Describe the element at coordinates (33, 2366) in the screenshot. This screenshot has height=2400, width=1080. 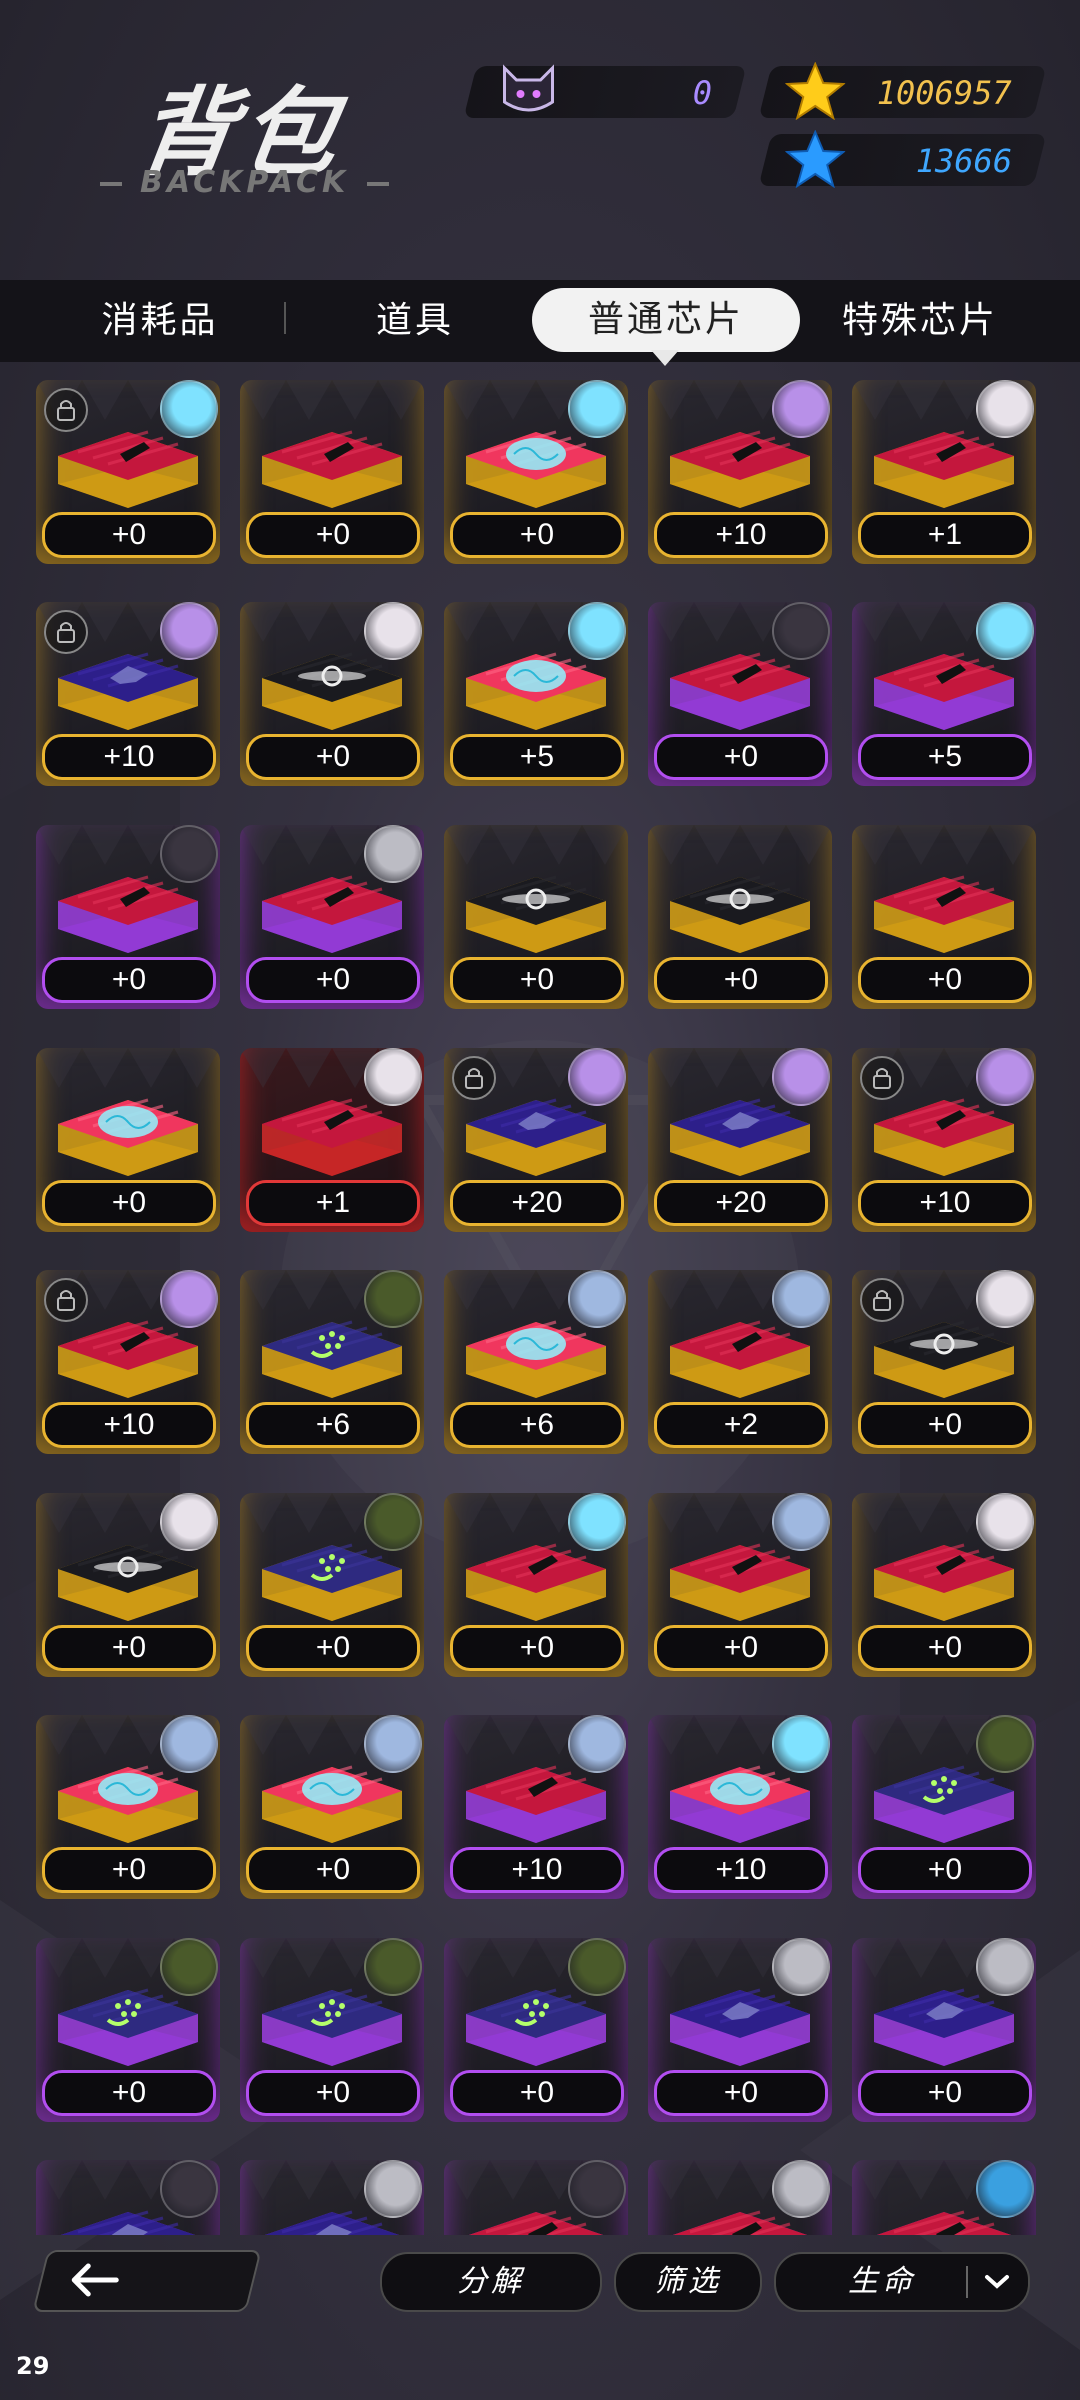
I see `footer-number: 29` at that location.